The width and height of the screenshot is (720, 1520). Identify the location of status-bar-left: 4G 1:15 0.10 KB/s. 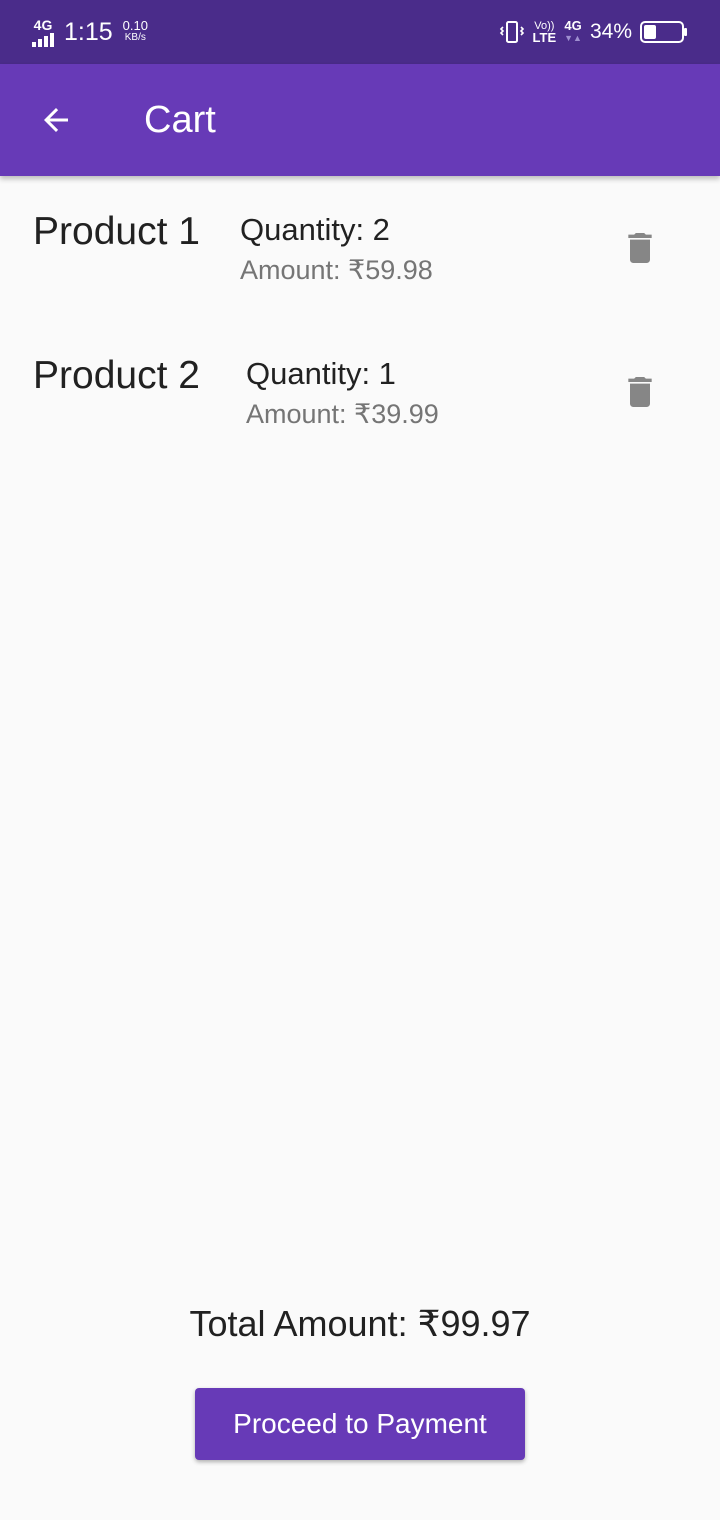
(90, 32).